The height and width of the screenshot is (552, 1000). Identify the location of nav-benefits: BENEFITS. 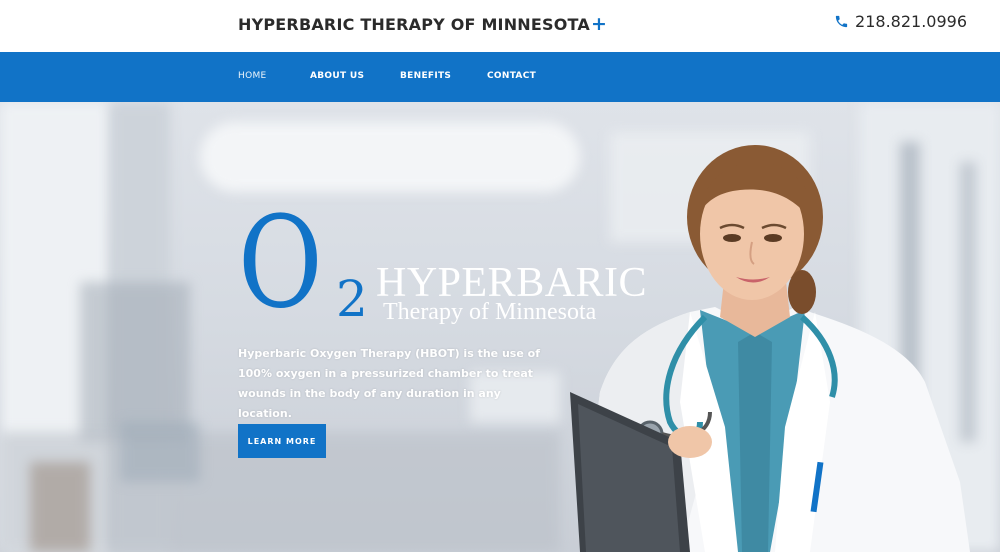
(425, 76).